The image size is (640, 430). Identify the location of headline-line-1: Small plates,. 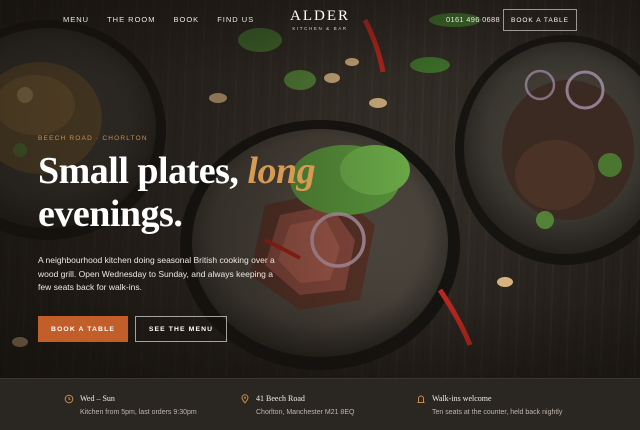
(138, 171).